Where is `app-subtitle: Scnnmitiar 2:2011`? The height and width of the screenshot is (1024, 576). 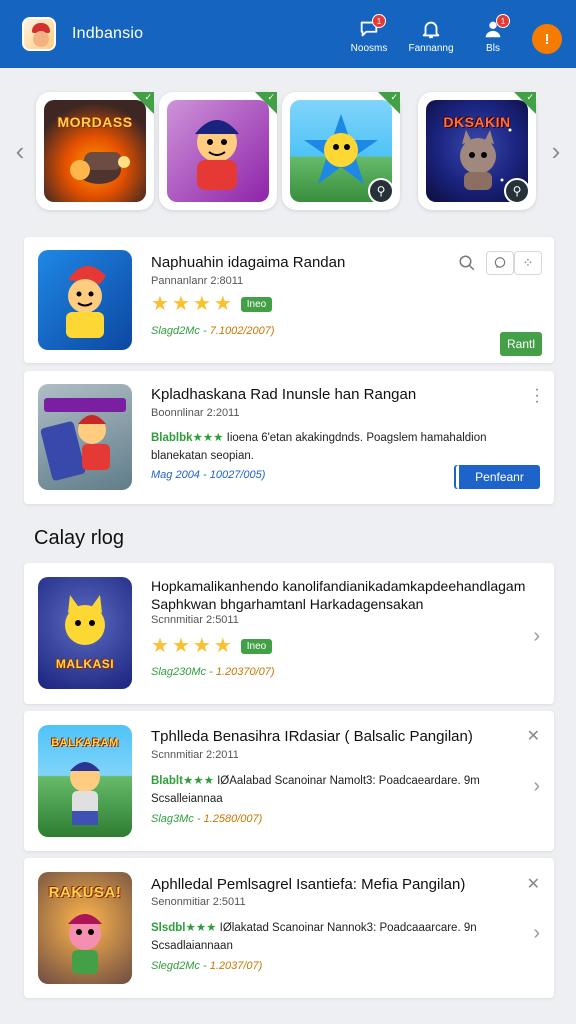 app-subtitle: Scnnmitiar 2:2011 is located at coordinates (195, 755).